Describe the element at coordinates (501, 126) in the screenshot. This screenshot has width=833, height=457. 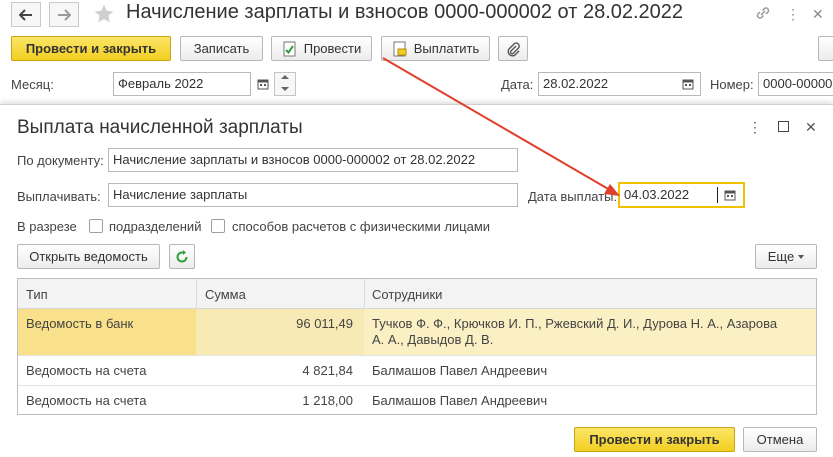
I see `annotation-arrow` at that location.